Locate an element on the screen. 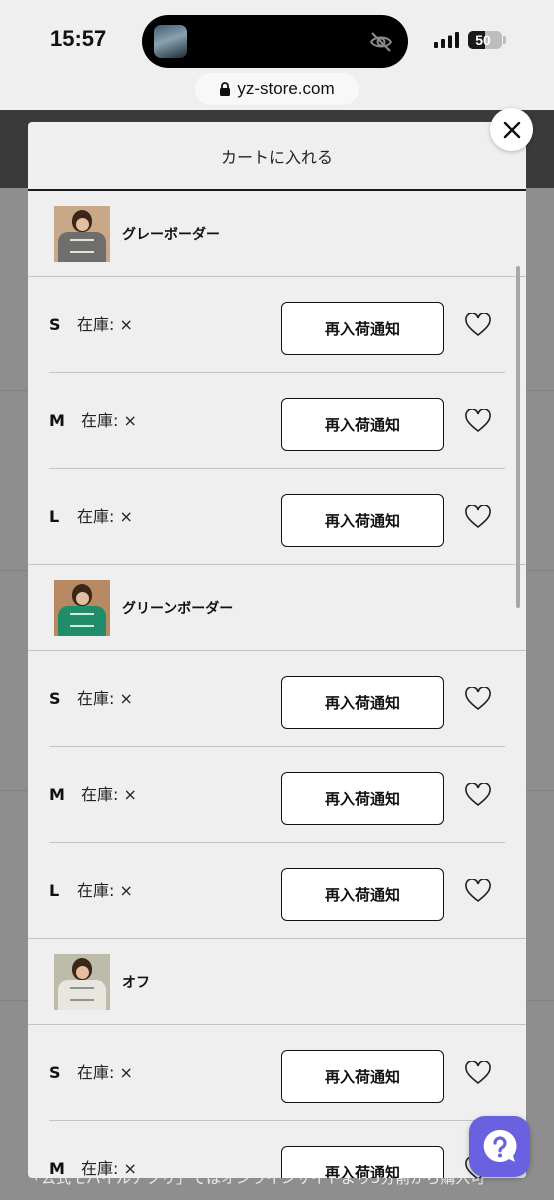 The image size is (554, 1200). product-name: オフ is located at coordinates (136, 982).